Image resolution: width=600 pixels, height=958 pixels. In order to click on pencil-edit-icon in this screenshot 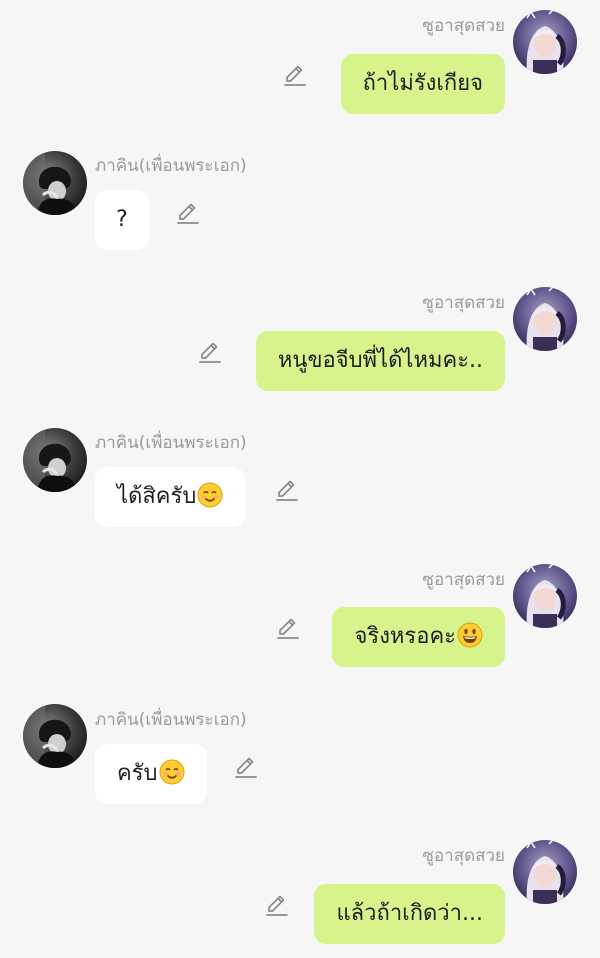, I will do `click(277, 905)`.